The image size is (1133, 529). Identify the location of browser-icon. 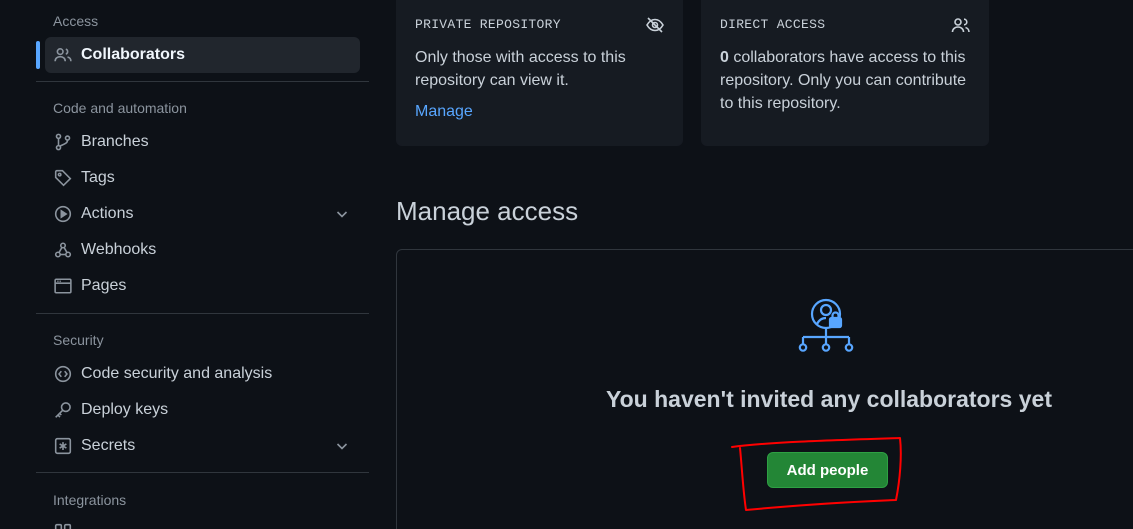
(63, 286).